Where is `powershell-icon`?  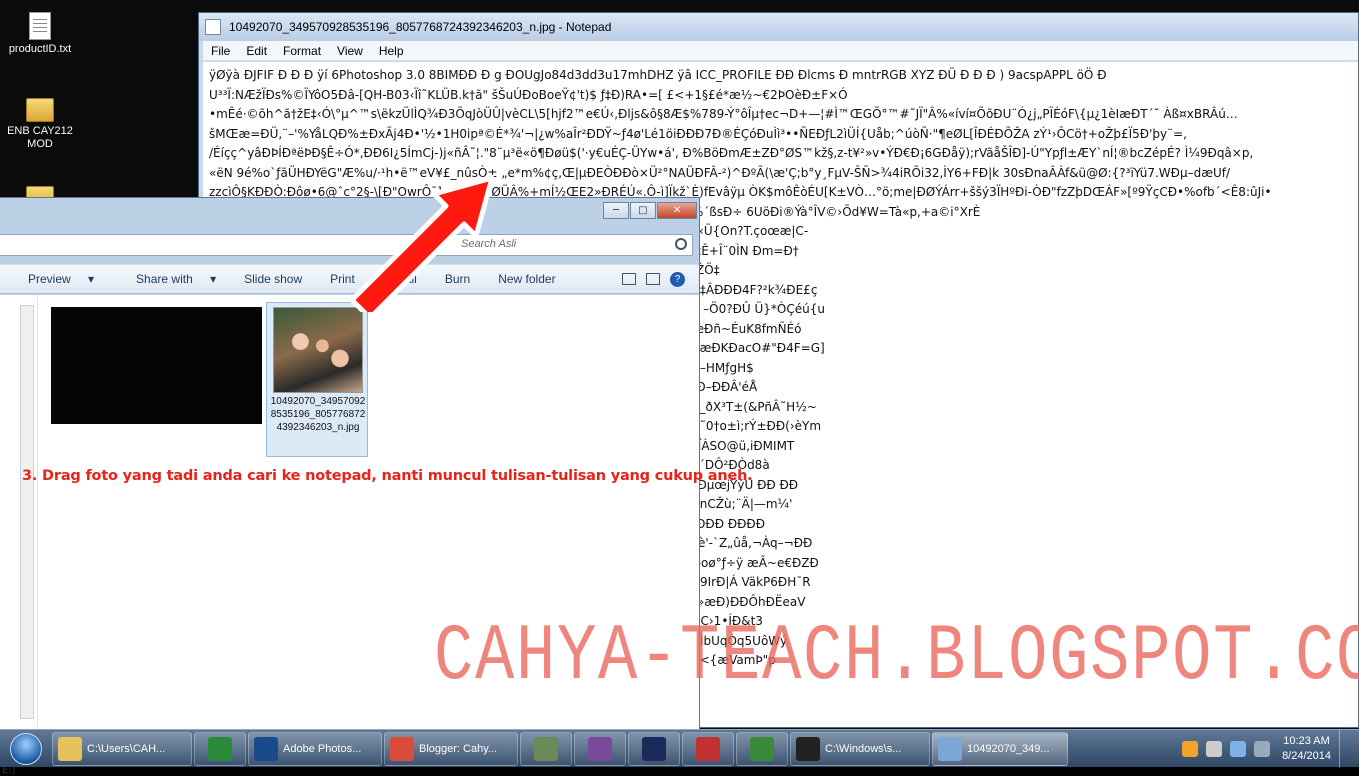 powershell-icon is located at coordinates (654, 748).